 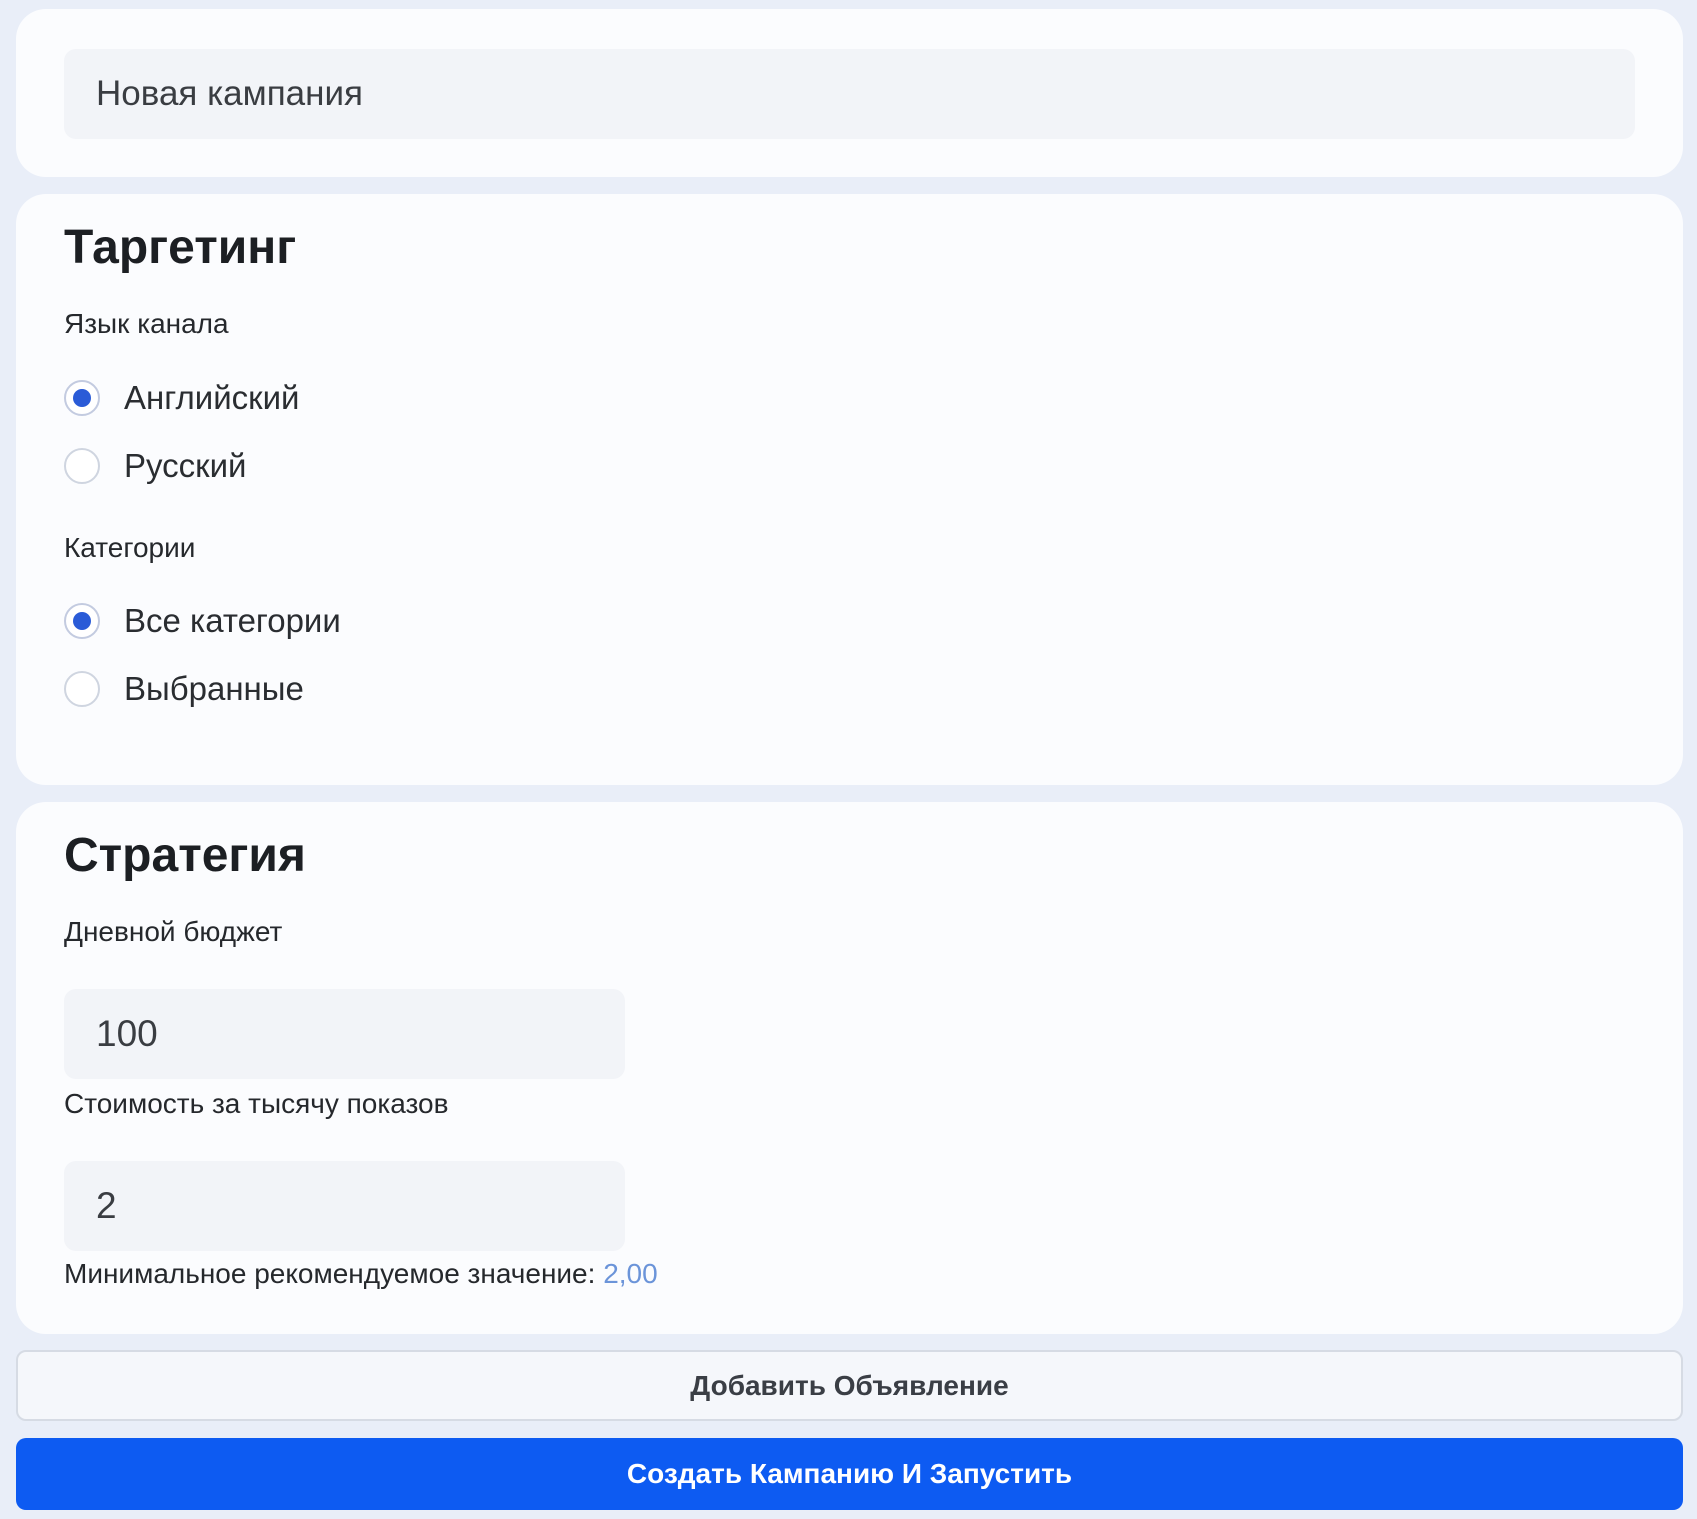 I want to click on campaign-name-input: Новая кампания, so click(x=849, y=94).